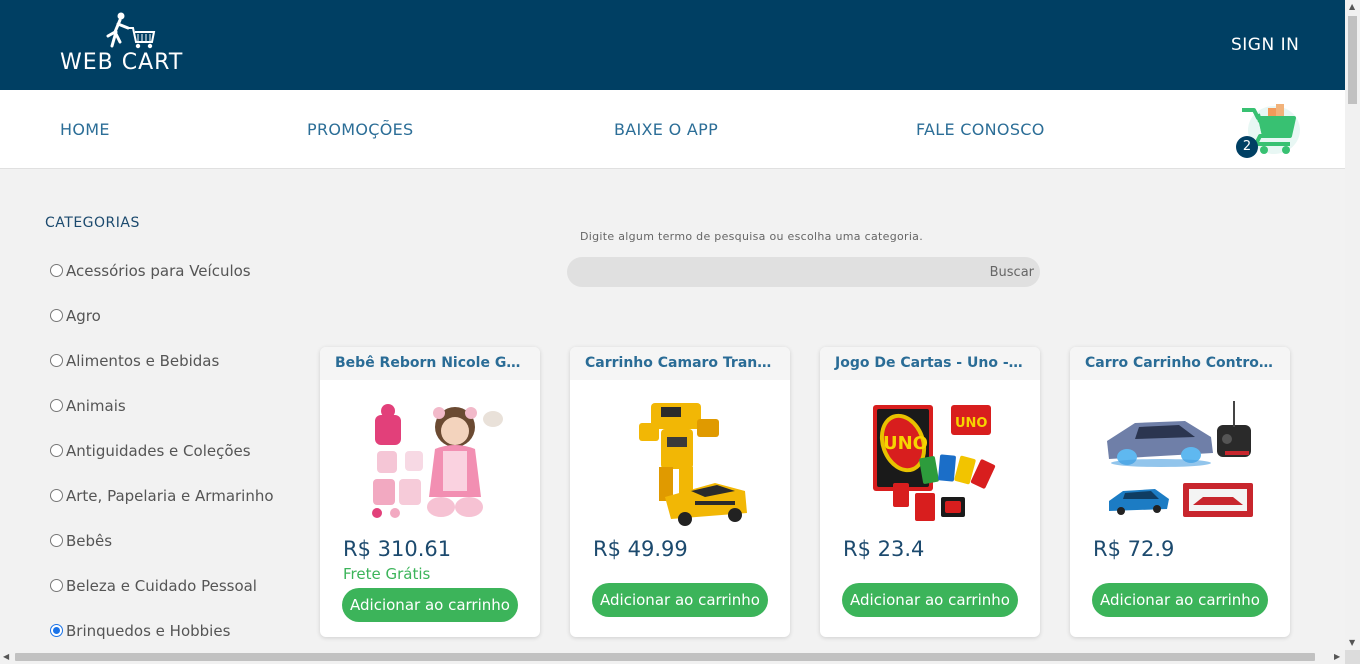 The image size is (1360, 664). Describe the element at coordinates (83, 316) in the screenshot. I see `category-label: Agro` at that location.